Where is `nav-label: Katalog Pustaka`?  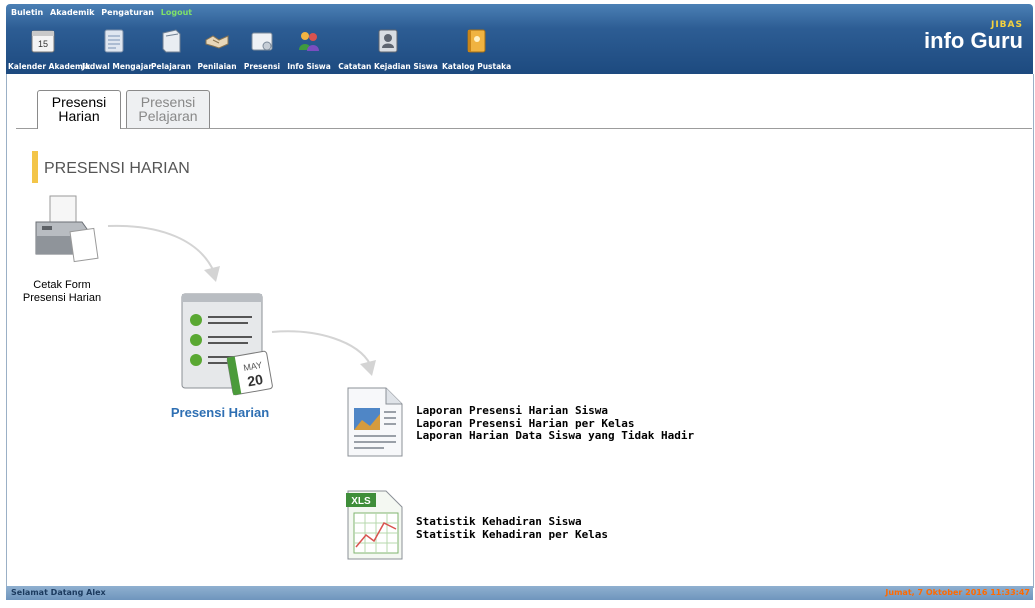
nav-label: Katalog Pustaka is located at coordinates (477, 66).